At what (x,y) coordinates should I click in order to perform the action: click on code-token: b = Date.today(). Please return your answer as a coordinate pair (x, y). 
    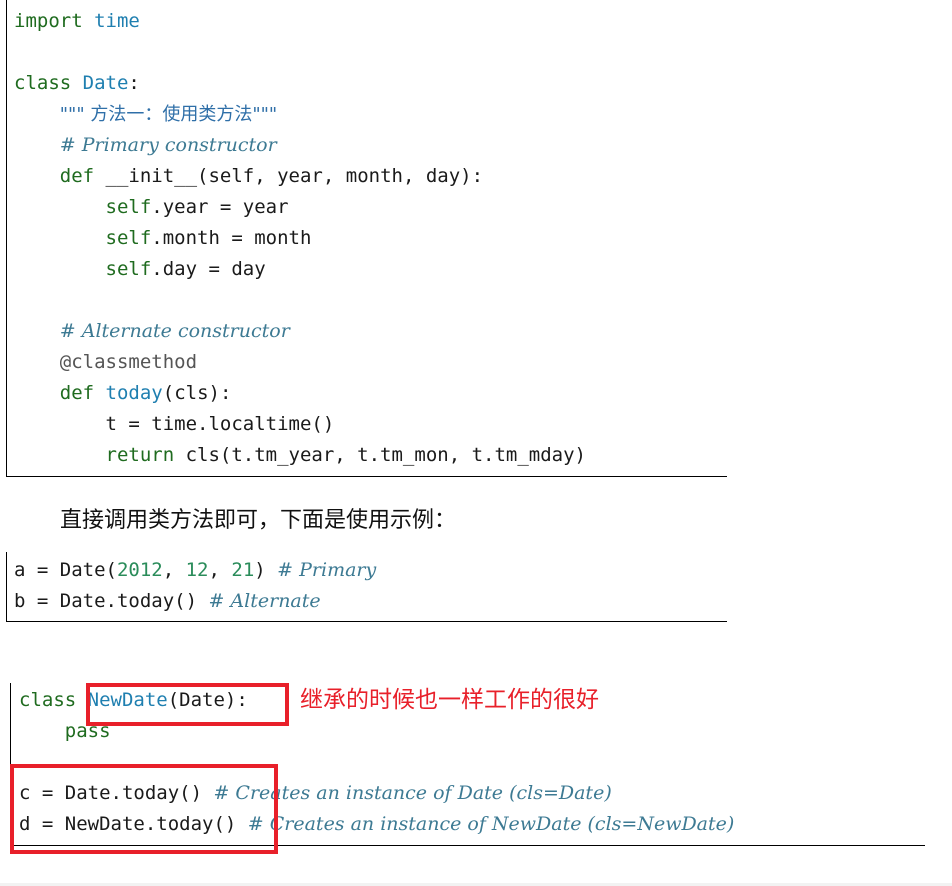
    Looking at the image, I should click on (111, 601).